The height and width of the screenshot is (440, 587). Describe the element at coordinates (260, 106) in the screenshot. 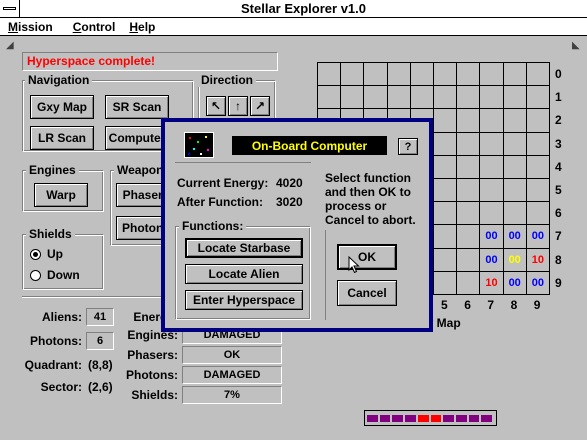

I see `arrow-up-right-button: ↗` at that location.